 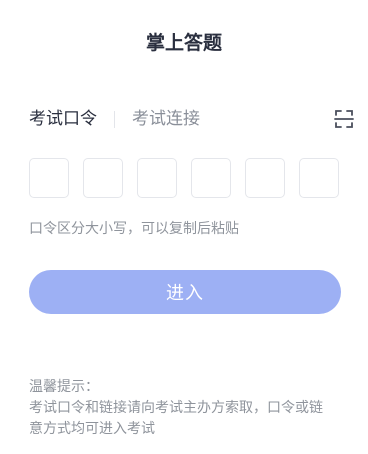 I want to click on tips-line-1: 考试口令和链接请向考试主办方索取，口令或链, so click(x=176, y=408).